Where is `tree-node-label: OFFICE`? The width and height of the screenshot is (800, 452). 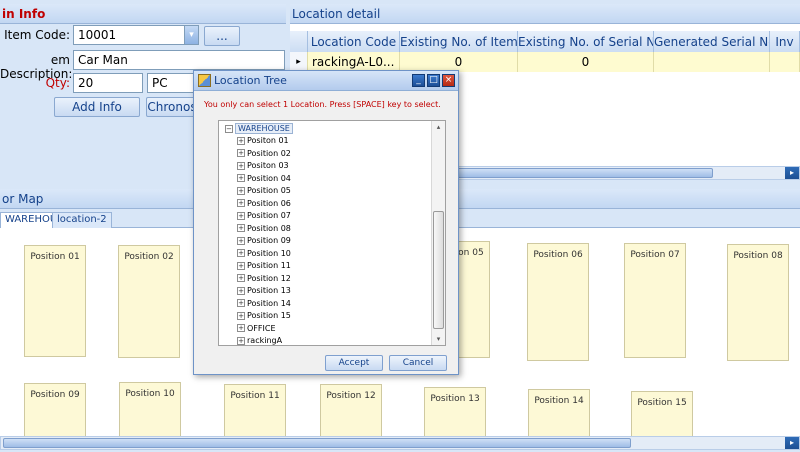 tree-node-label: OFFICE is located at coordinates (261, 328).